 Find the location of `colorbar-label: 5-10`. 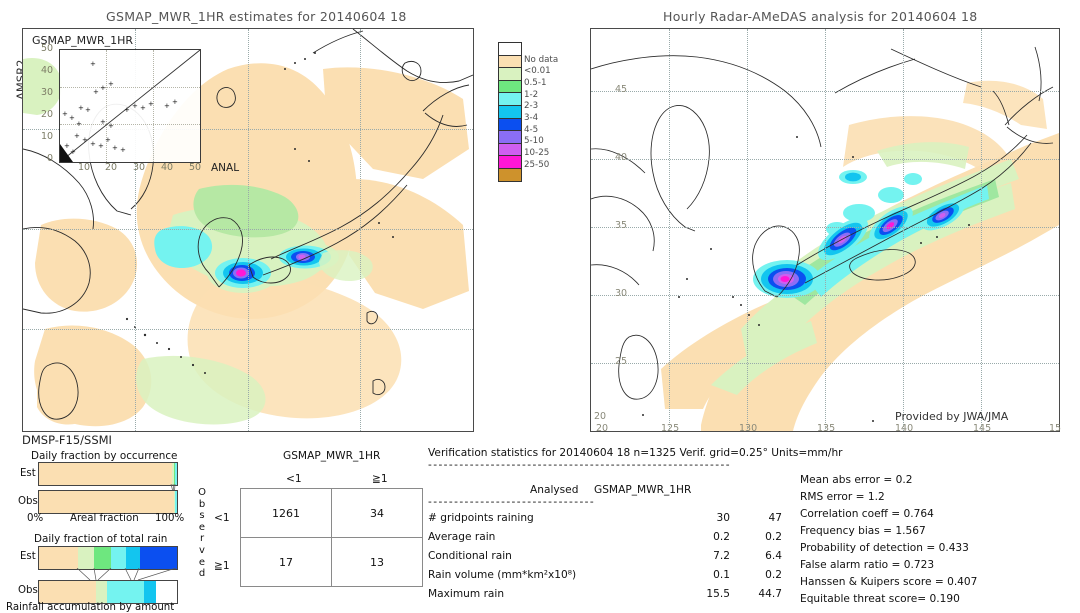

colorbar-label: 5-10 is located at coordinates (534, 141).